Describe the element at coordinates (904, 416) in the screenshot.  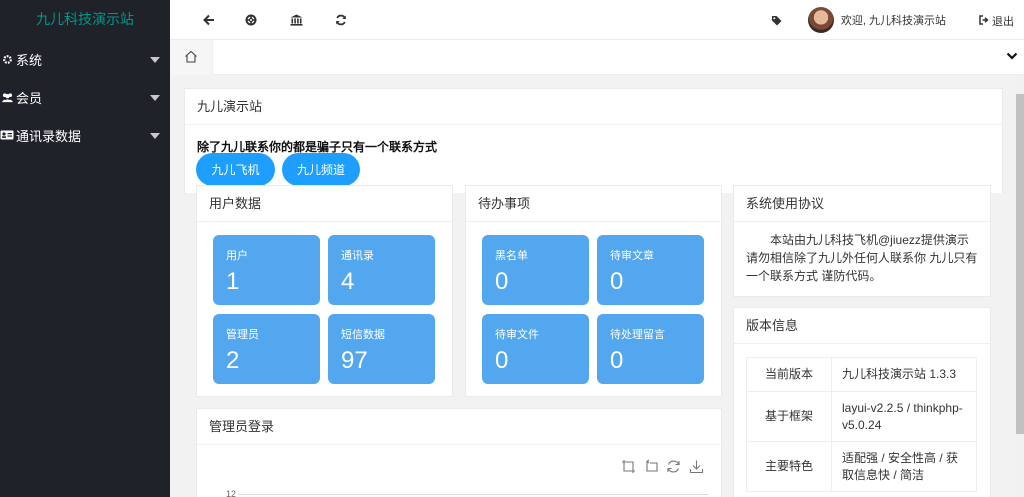
I see `version-value: layui-v2.2.5 / thinkphp-v5.0.24` at that location.